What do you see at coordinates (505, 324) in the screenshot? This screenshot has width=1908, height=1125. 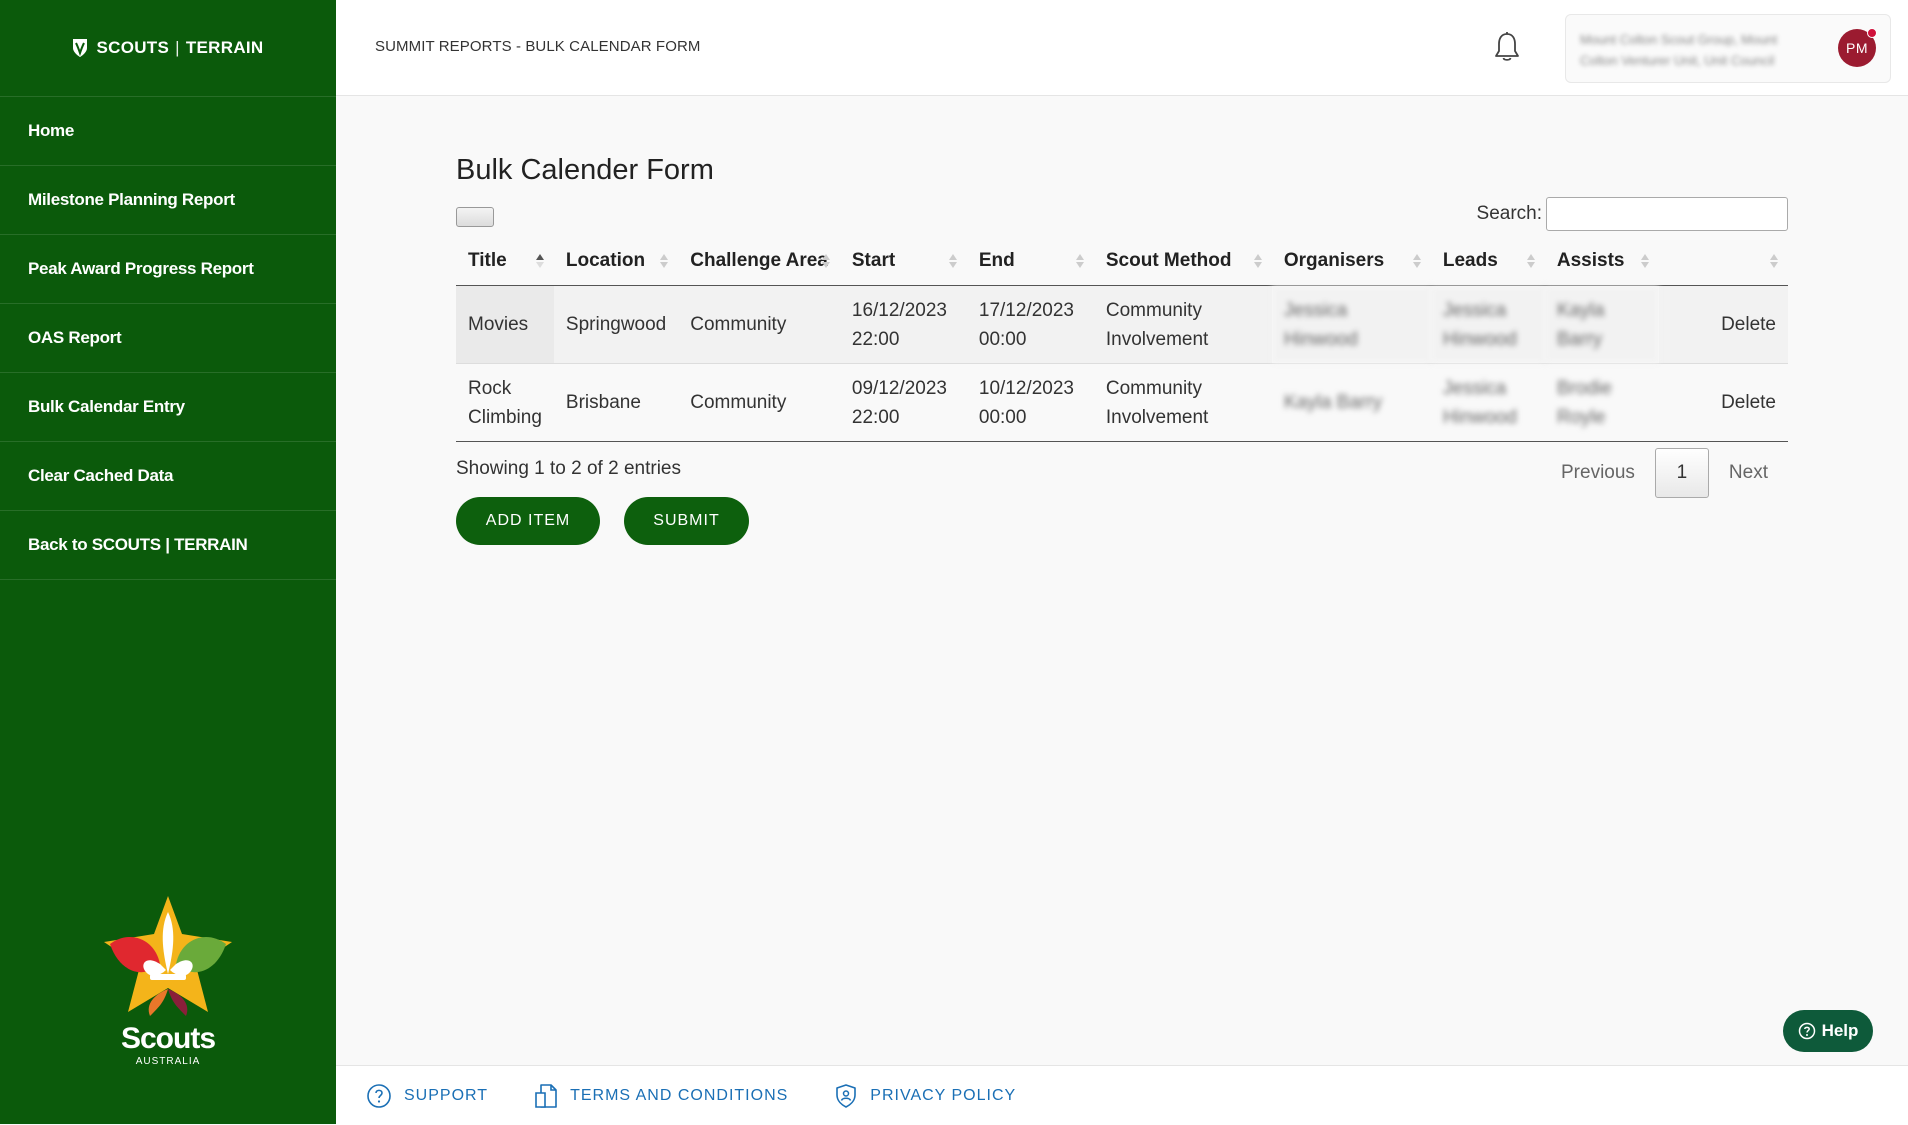 I see `cell-title: Movies` at bounding box center [505, 324].